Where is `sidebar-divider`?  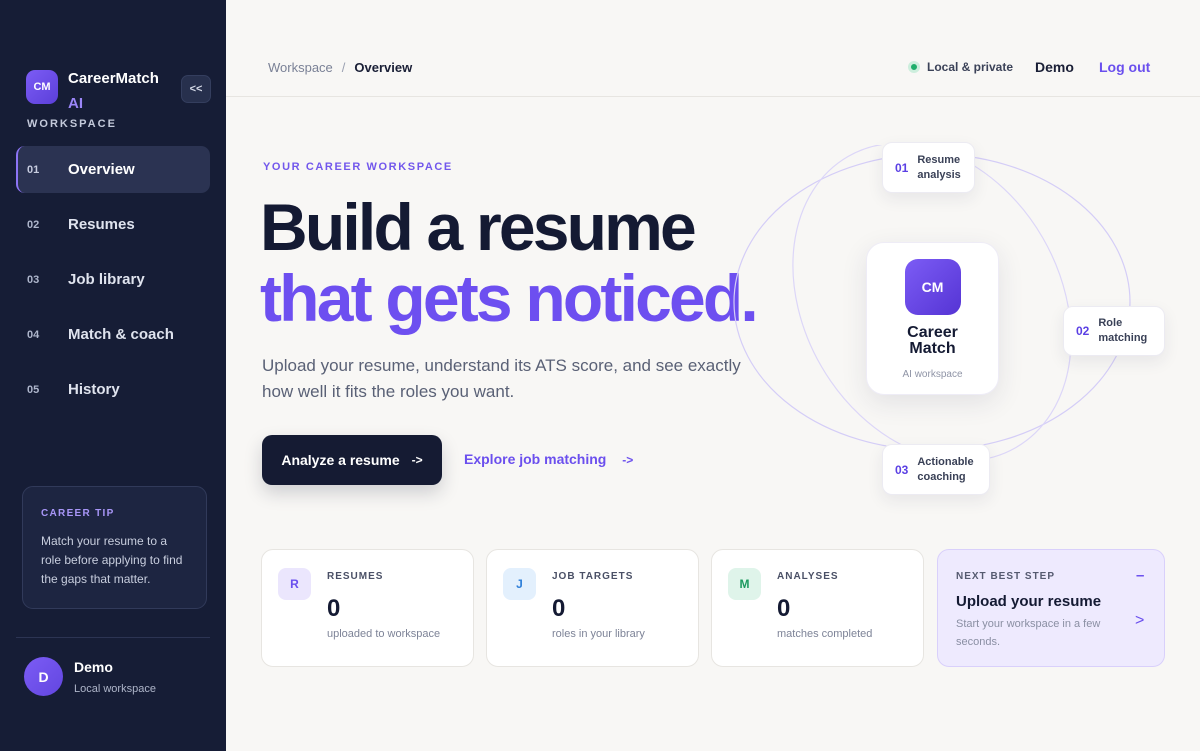 sidebar-divider is located at coordinates (113, 637).